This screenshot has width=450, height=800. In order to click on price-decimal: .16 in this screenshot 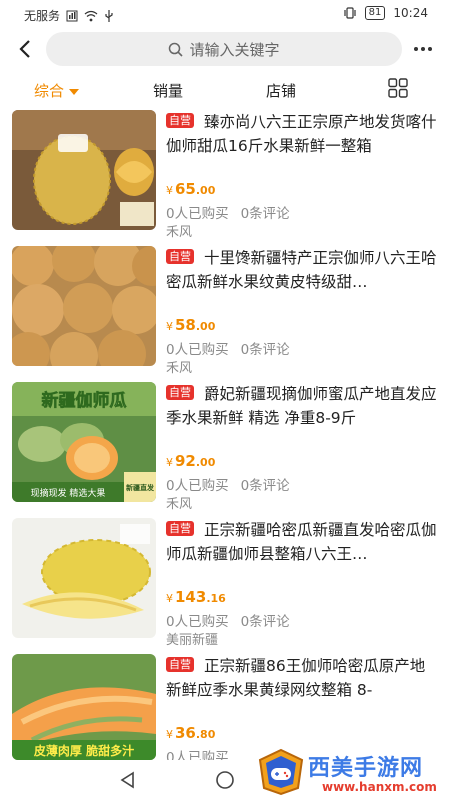, I will do `click(216, 598)`.